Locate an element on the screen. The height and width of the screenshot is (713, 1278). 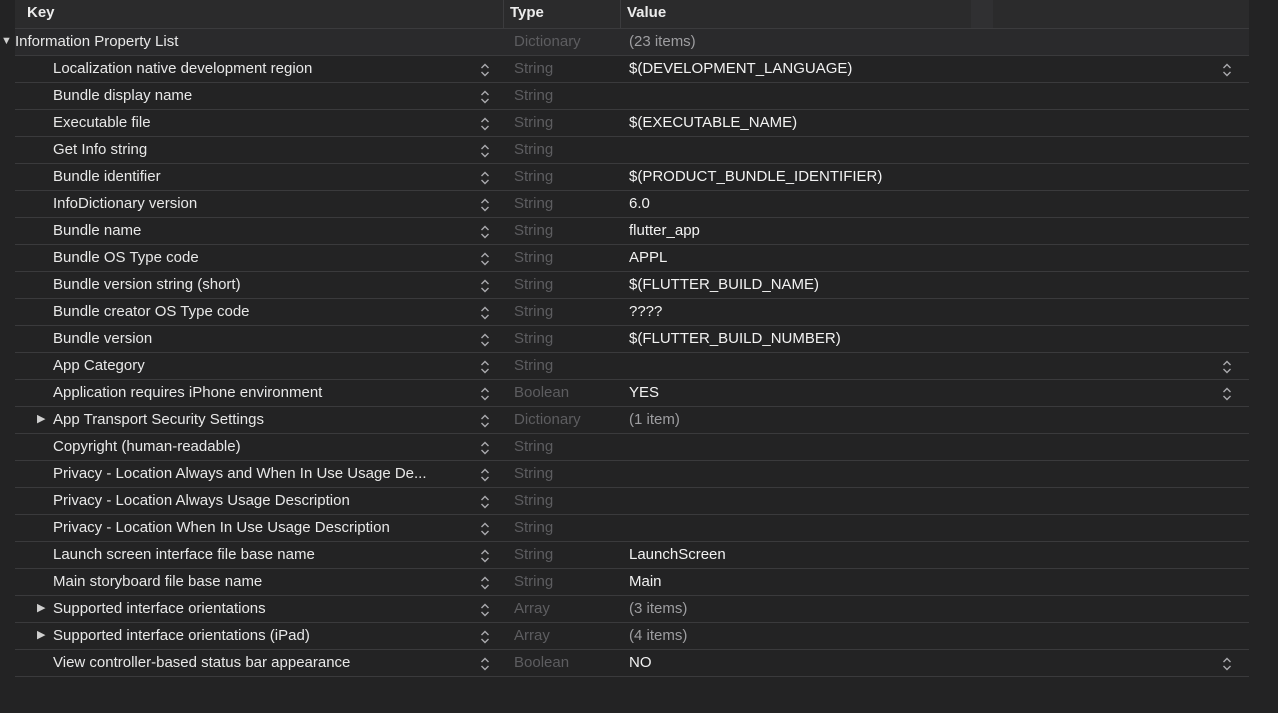
row-key: Localization native development region is located at coordinates (182, 69).